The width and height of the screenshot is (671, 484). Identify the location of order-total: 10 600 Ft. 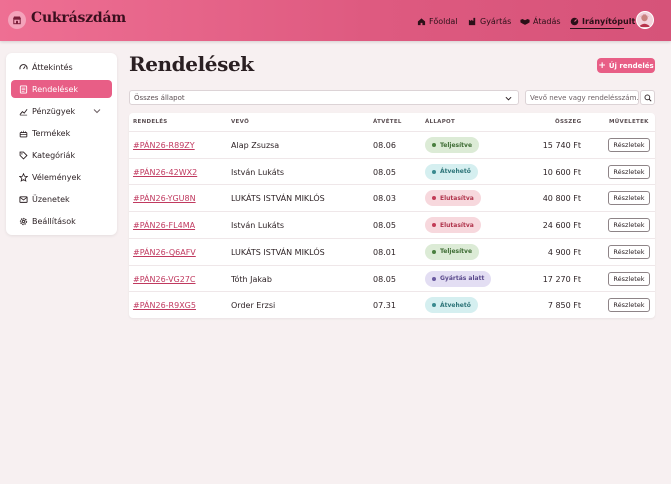
(561, 172).